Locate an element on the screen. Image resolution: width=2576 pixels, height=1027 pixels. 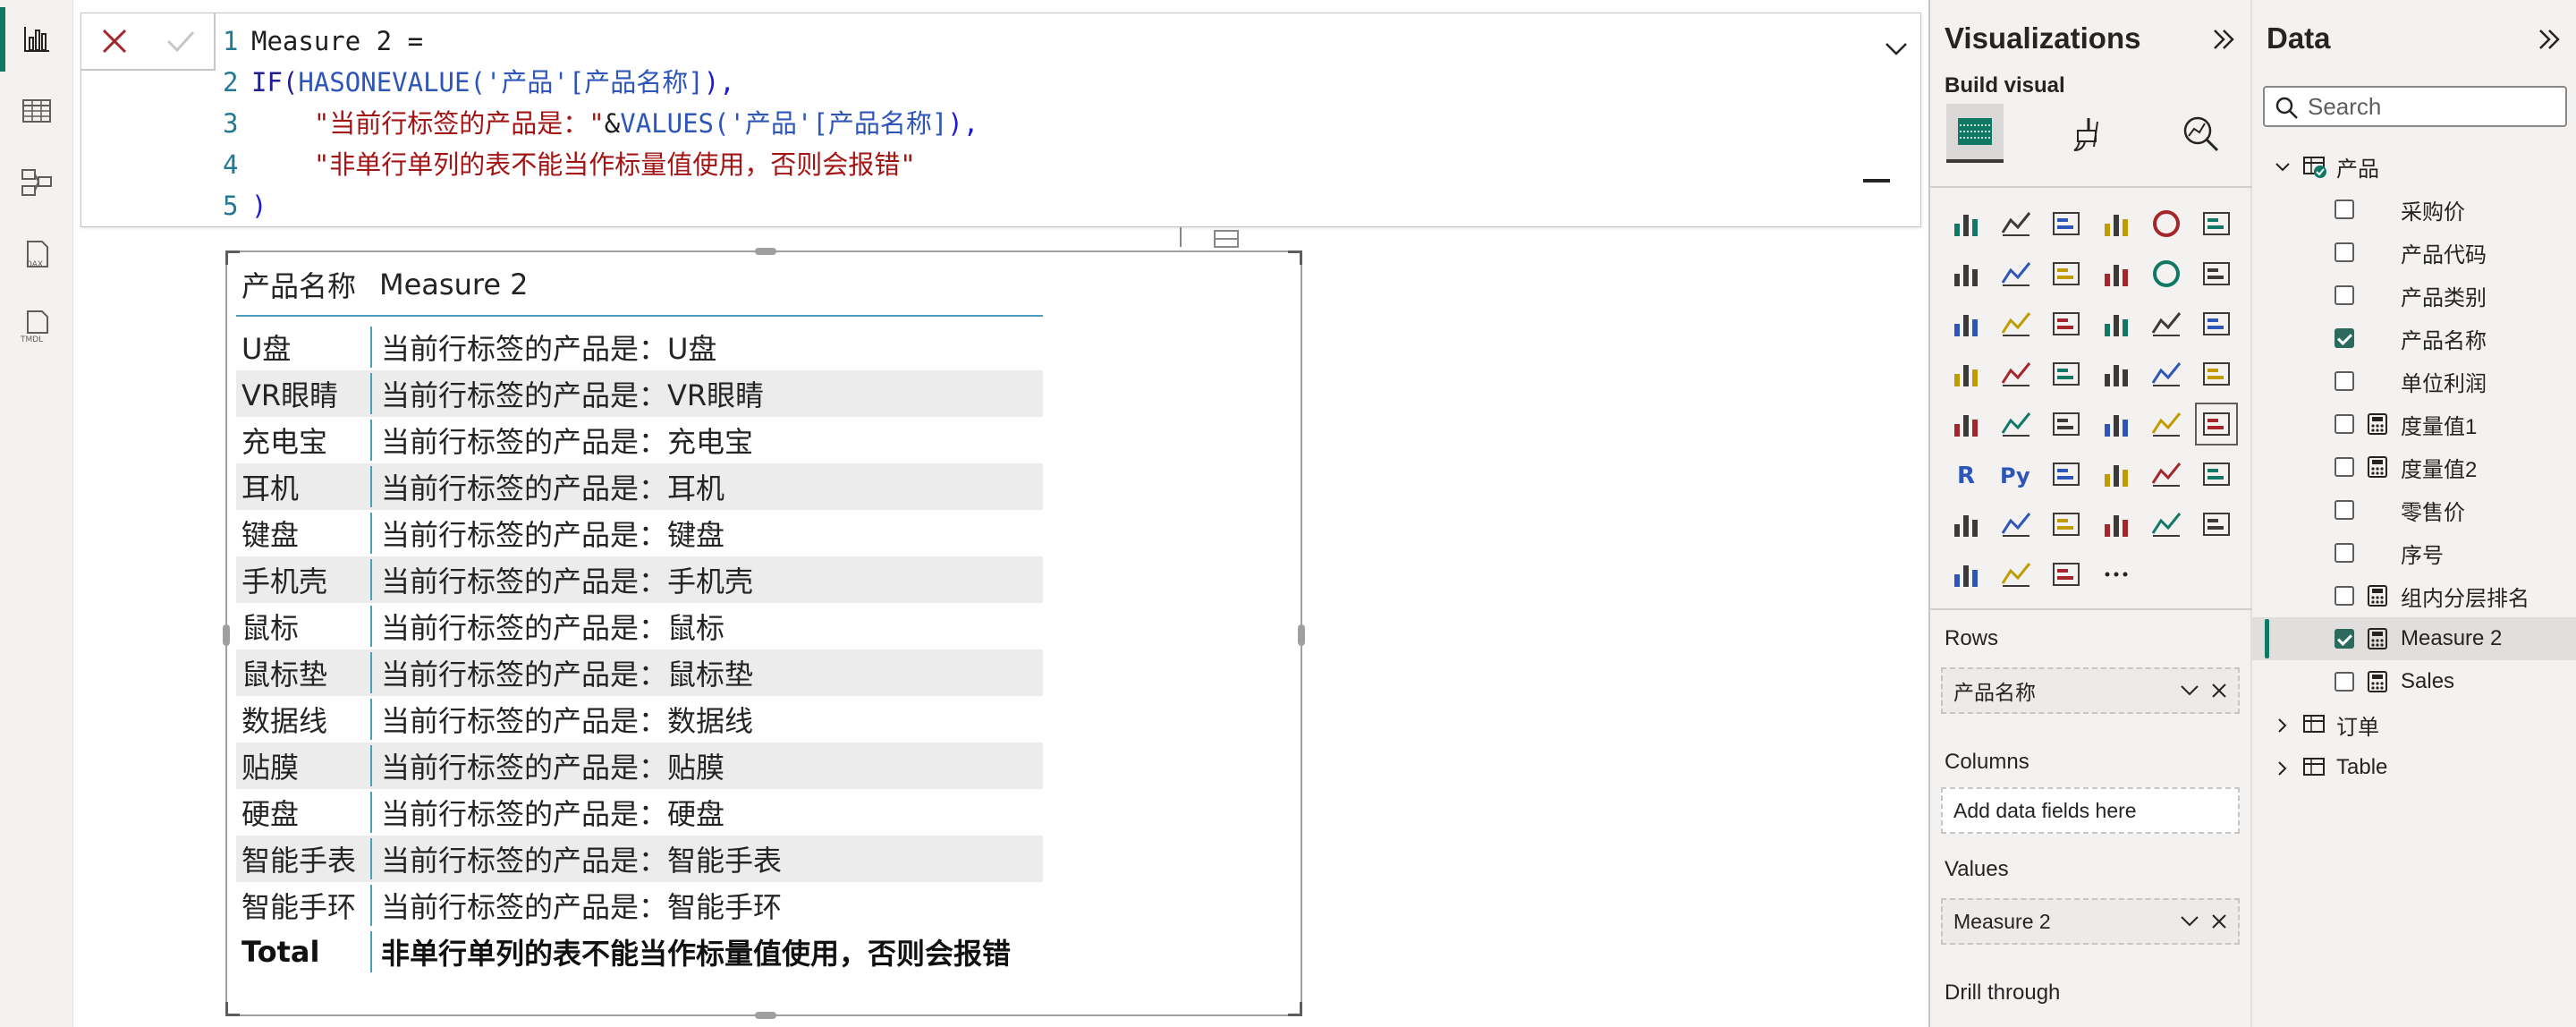
analytics-tab is located at coordinates (2200, 133).